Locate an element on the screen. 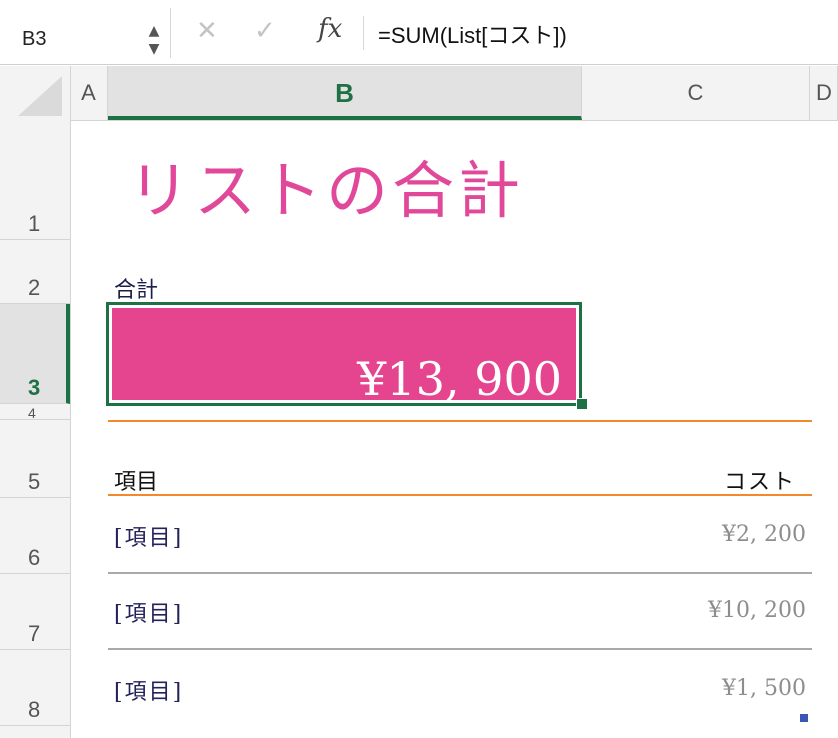 The height and width of the screenshot is (738, 838). column-header-d: D is located at coordinates (824, 93).